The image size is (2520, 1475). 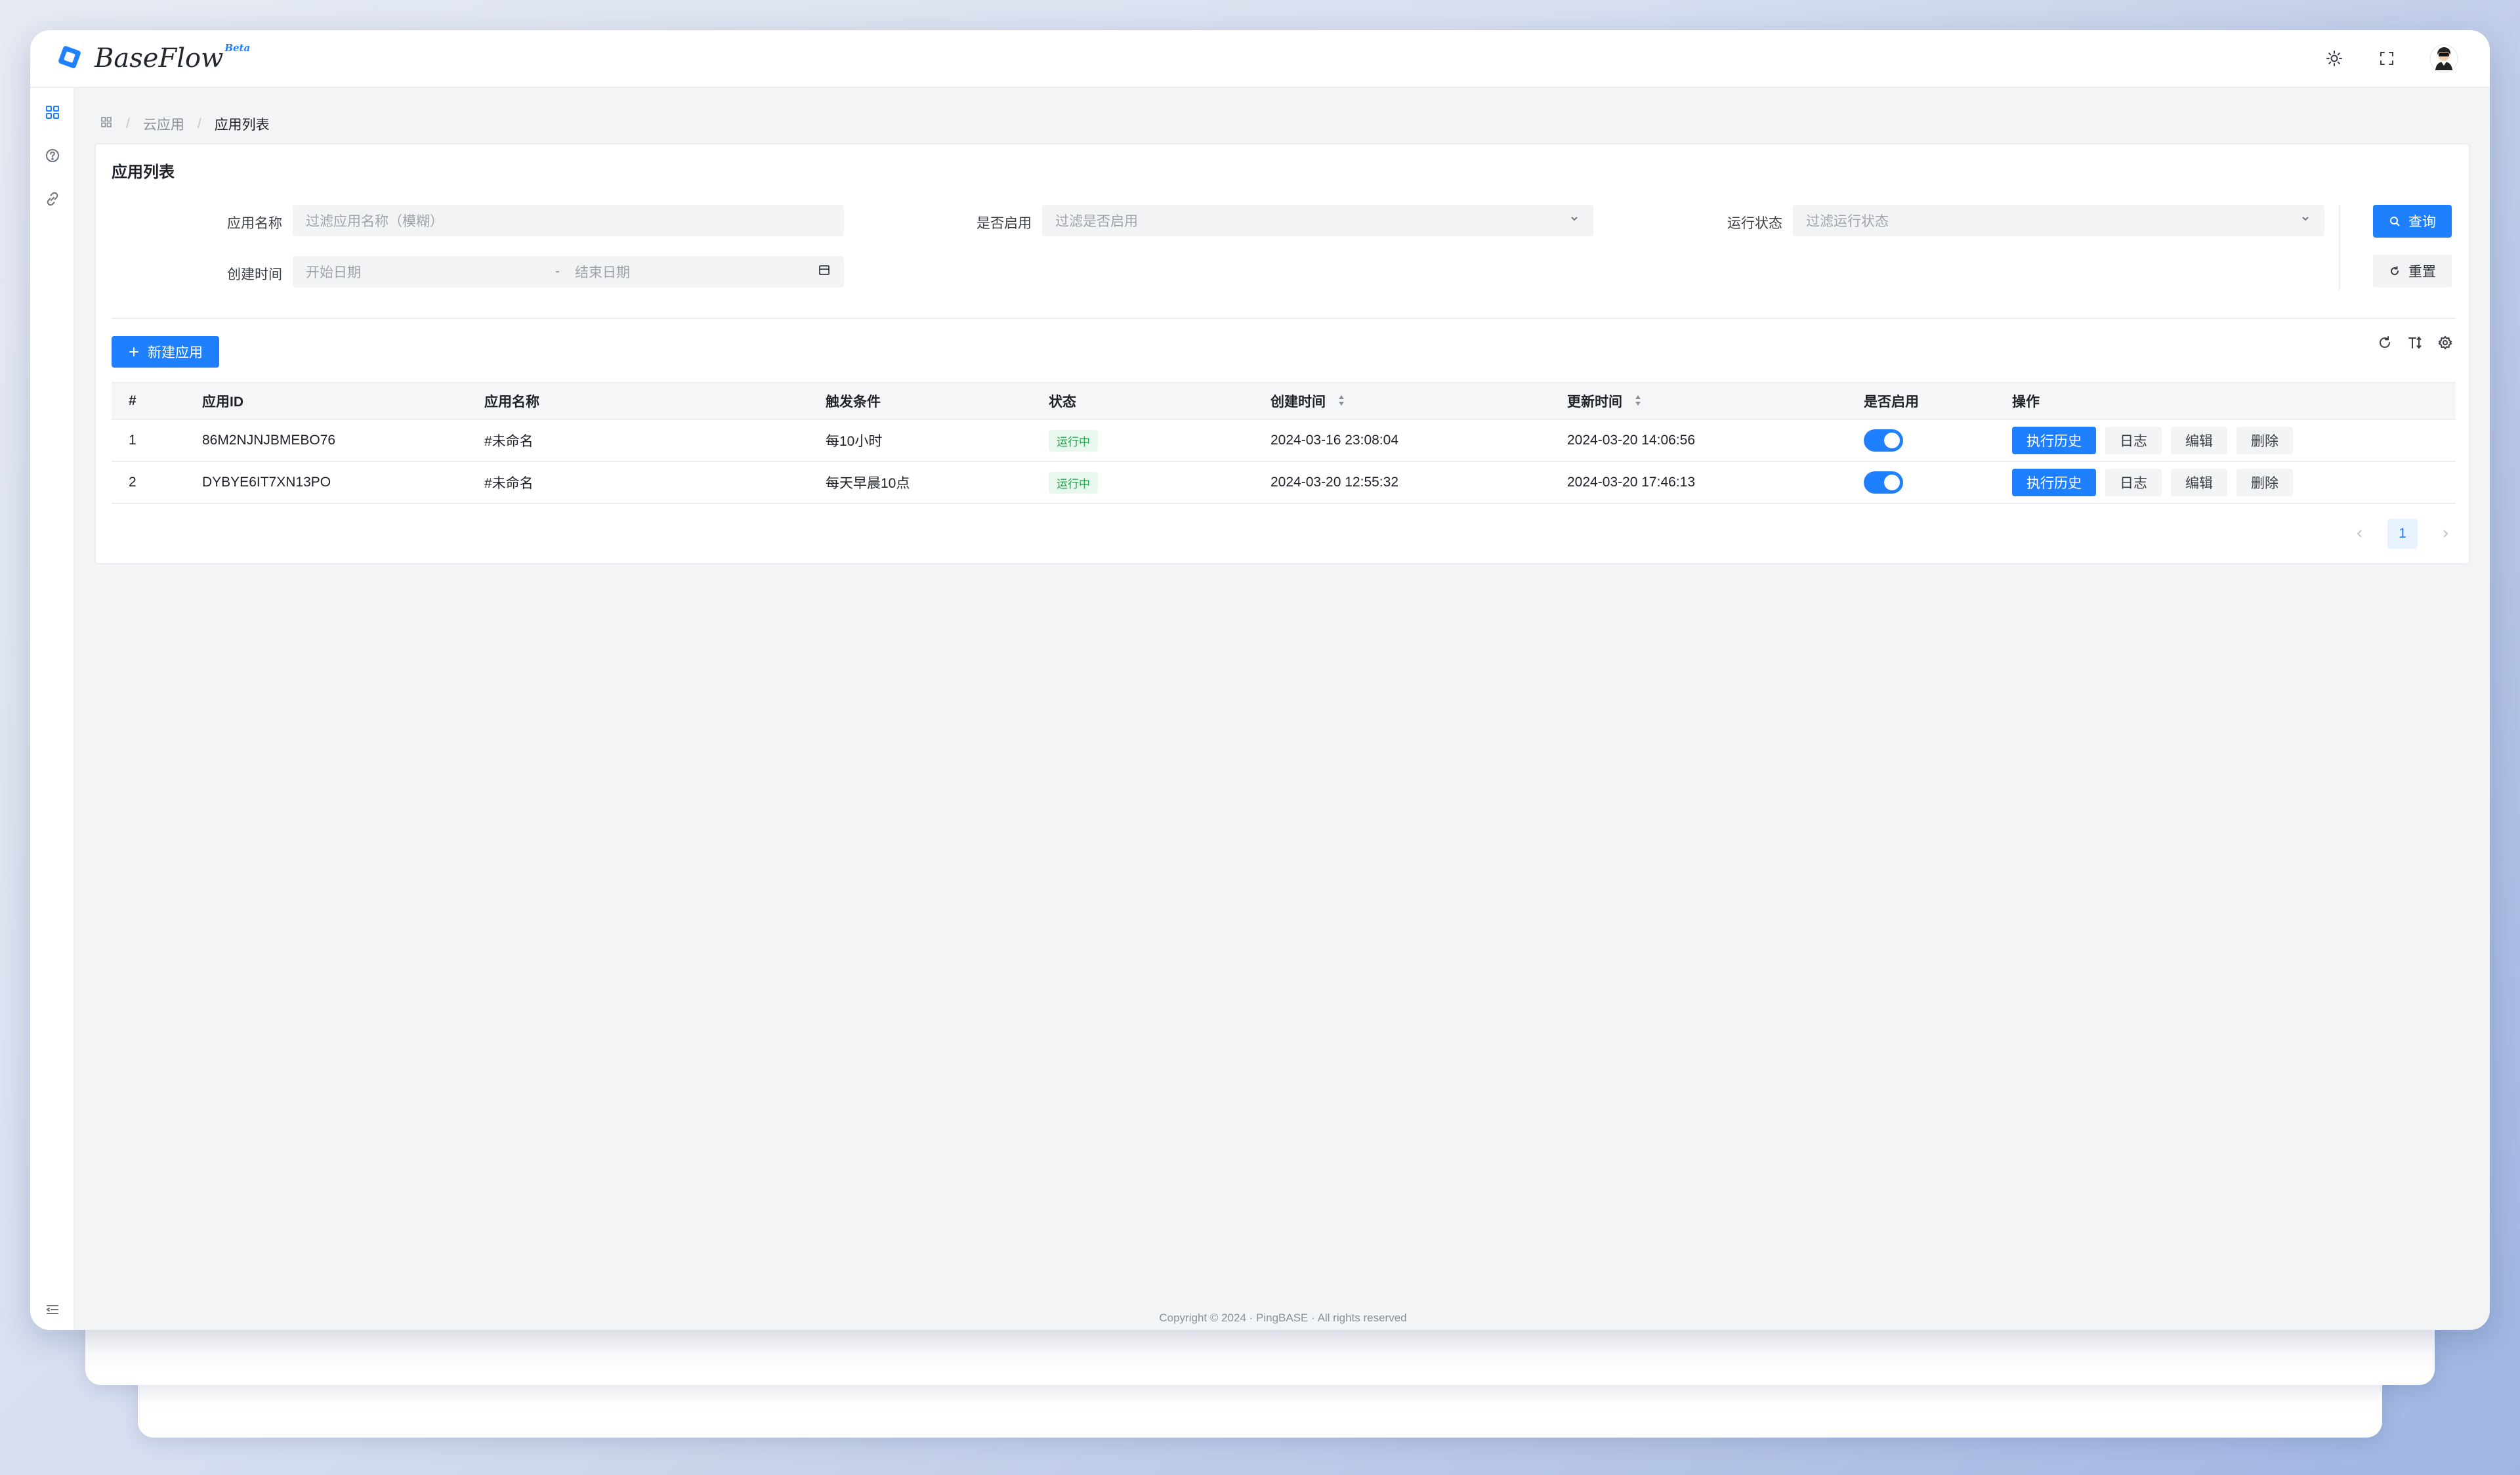 What do you see at coordinates (1631, 440) in the screenshot?
I see `row-updated: 2024-03-20 14:06:56` at bounding box center [1631, 440].